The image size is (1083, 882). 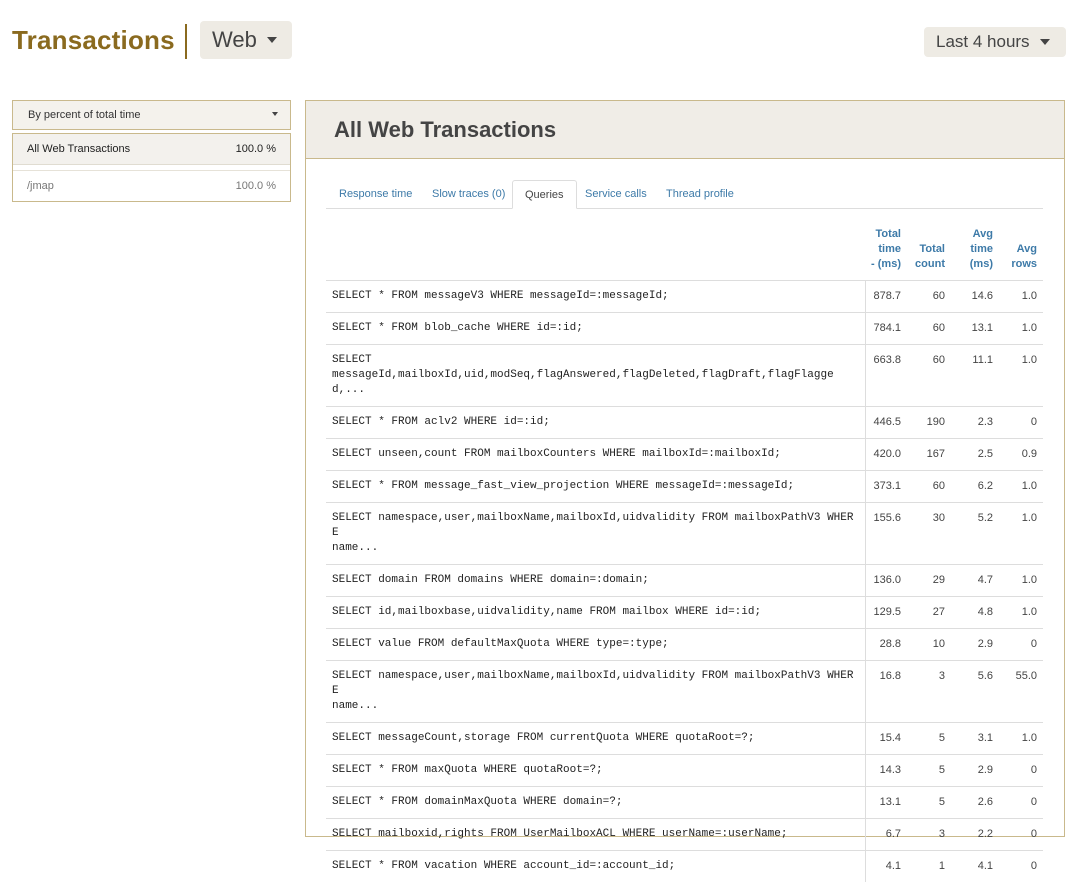 I want to click on avg-rows-cell: 0.9, so click(x=1021, y=455).